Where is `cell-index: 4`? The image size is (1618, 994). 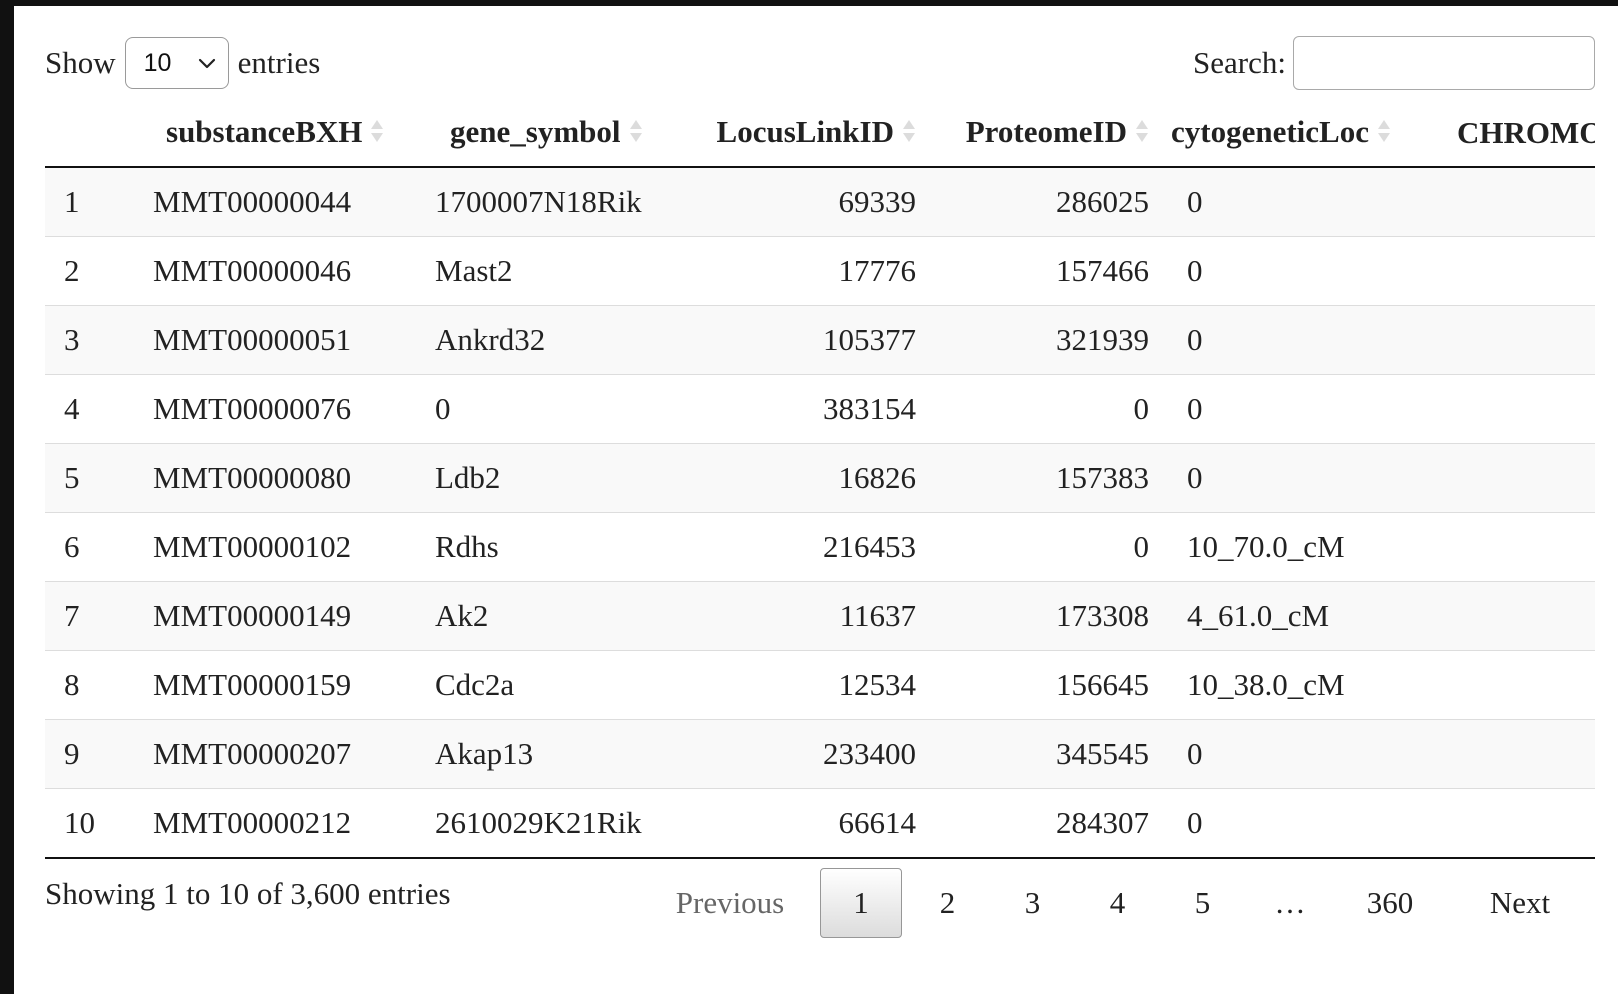 cell-index: 4 is located at coordinates (97, 409).